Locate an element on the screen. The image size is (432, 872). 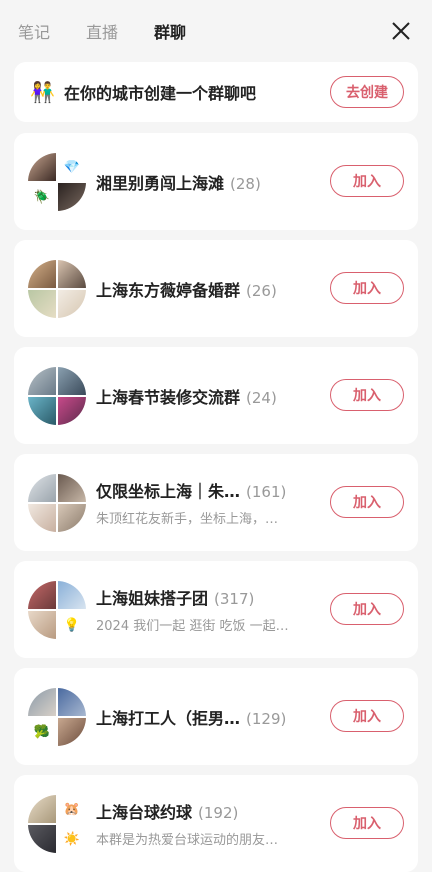
group-avatar: 💎 🪲 is located at coordinates (57, 182).